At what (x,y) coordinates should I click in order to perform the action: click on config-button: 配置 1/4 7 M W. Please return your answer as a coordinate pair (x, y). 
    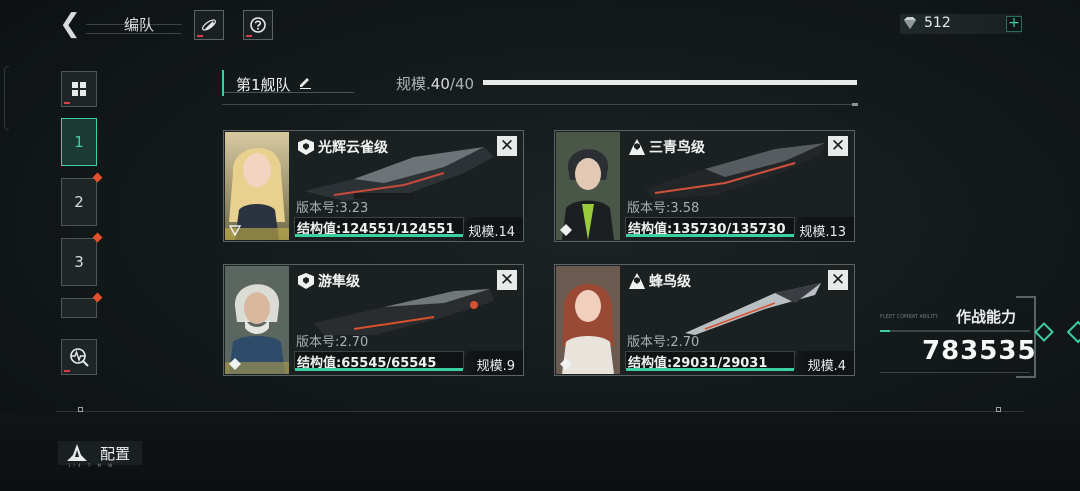
    Looking at the image, I should click on (100, 454).